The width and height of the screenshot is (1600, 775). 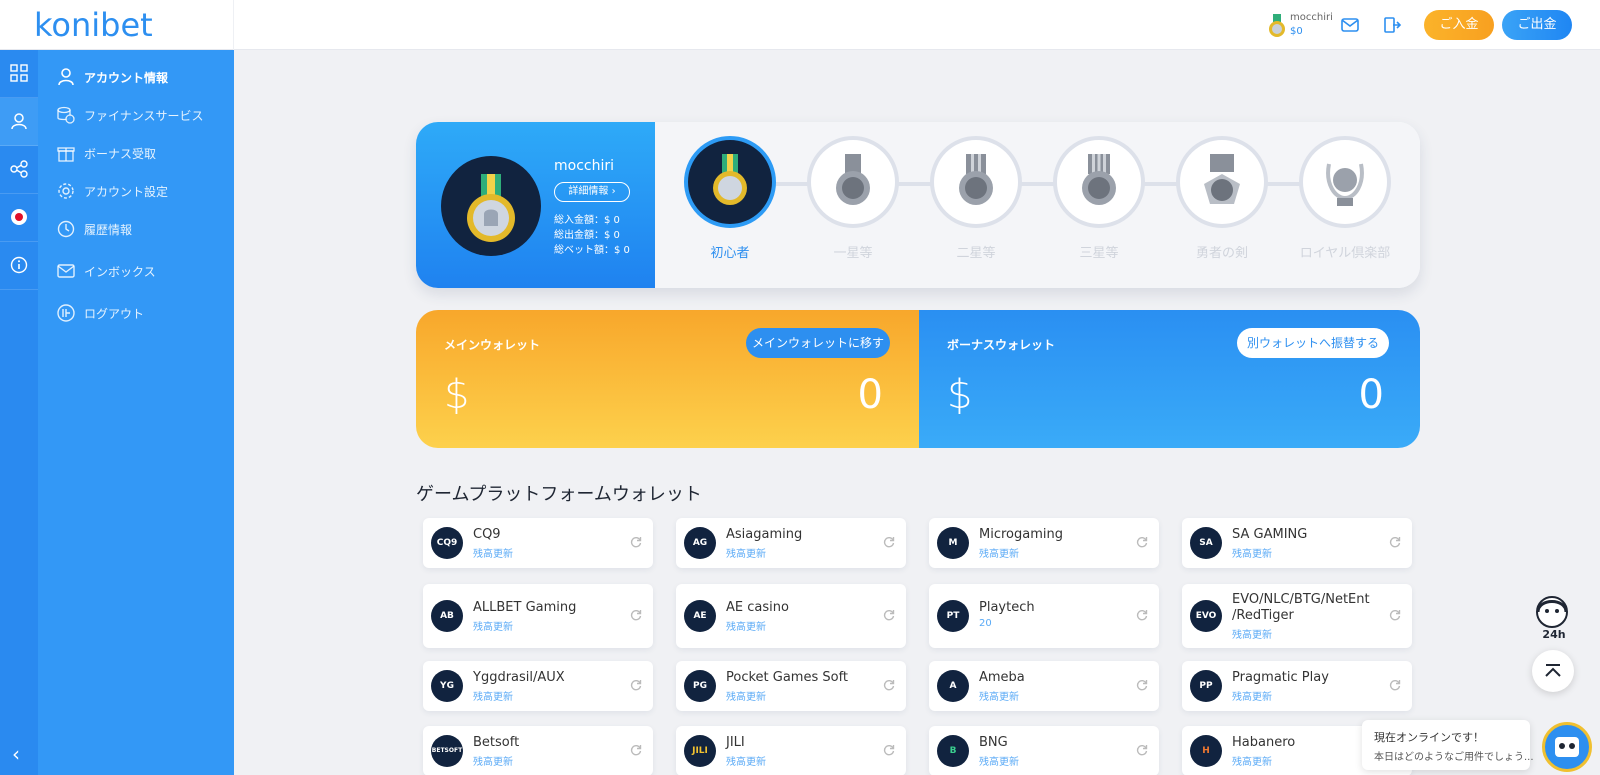 What do you see at coordinates (1099, 182) in the screenshot?
I see `level-badge-3star` at bounding box center [1099, 182].